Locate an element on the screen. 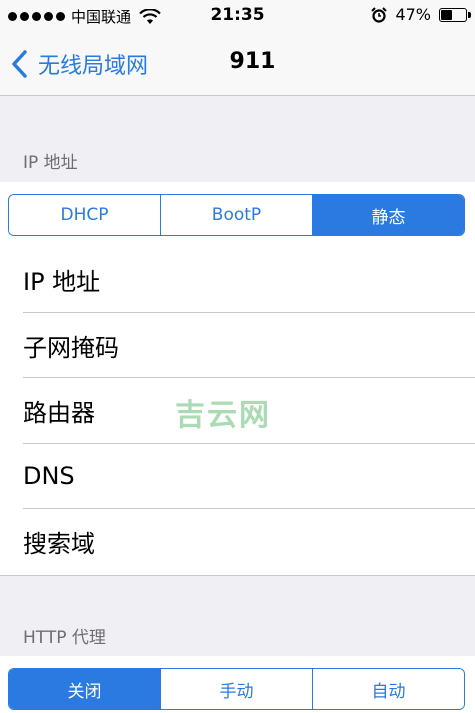 The width and height of the screenshot is (475, 713). dns-field: DNS is located at coordinates (237, 477).